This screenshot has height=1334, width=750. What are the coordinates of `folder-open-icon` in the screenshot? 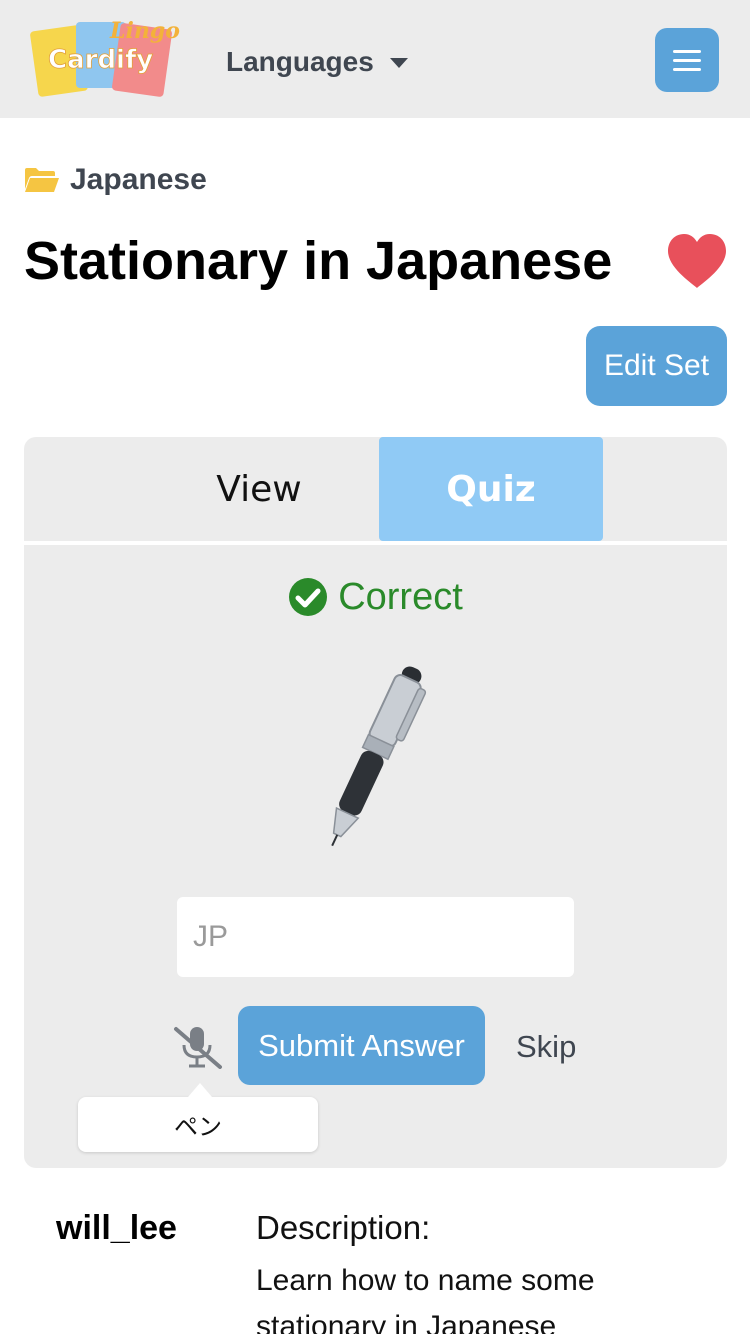 It's located at (42, 180).